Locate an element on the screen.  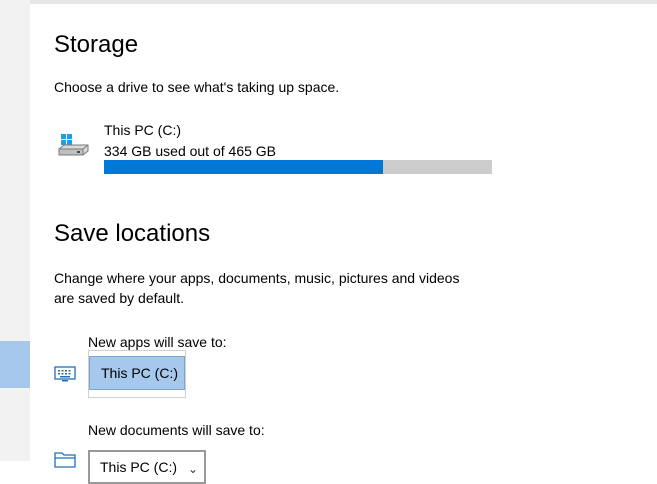
sidebar-selected-indicator is located at coordinates (15, 364).